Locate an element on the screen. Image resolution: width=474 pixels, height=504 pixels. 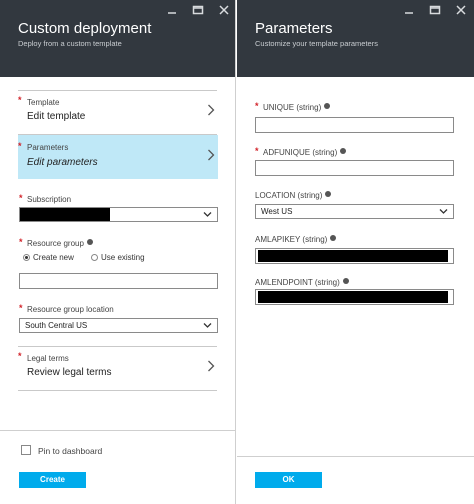
subscription-select is located at coordinates (118, 214).